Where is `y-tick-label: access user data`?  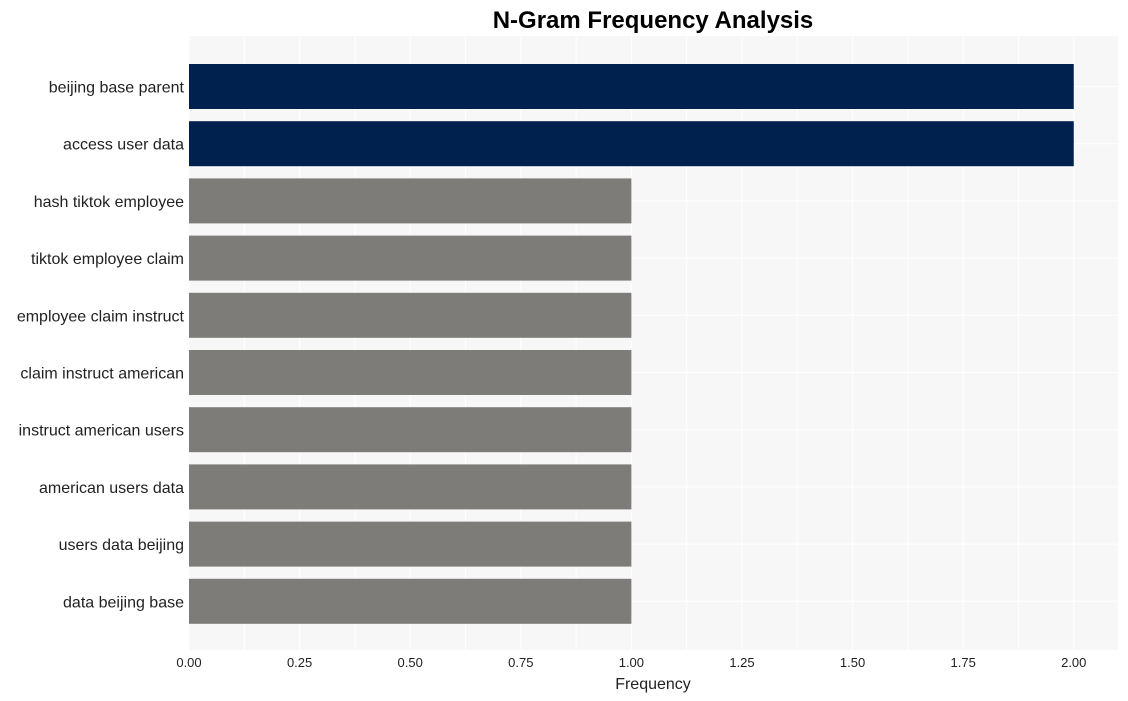 y-tick-label: access user data is located at coordinates (123, 145).